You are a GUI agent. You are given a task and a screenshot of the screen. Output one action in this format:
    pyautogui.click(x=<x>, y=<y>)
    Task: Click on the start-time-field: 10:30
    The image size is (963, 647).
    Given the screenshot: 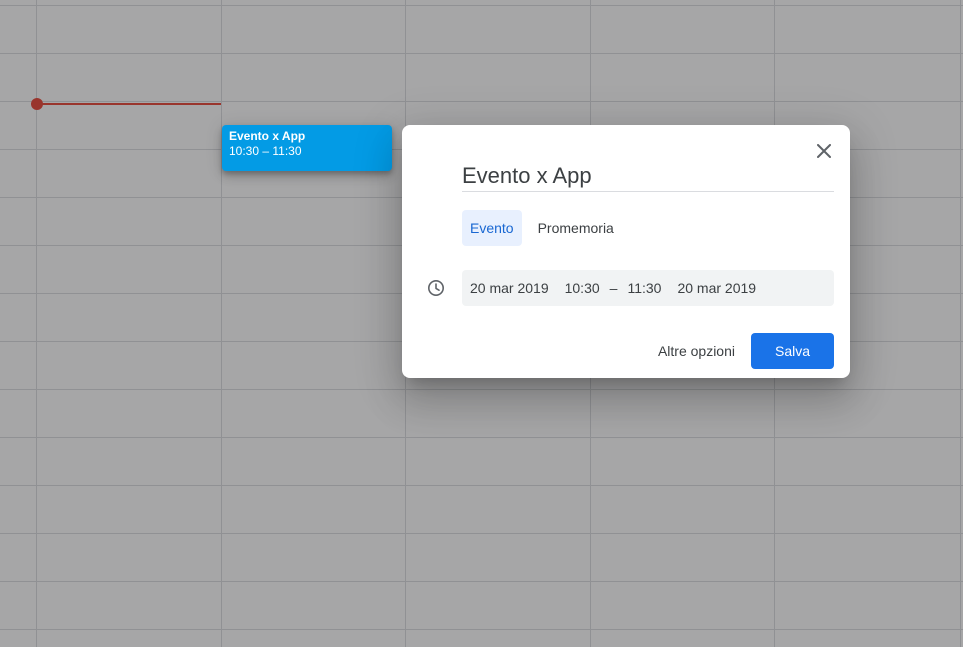 What is the action you would take?
    pyautogui.click(x=582, y=288)
    